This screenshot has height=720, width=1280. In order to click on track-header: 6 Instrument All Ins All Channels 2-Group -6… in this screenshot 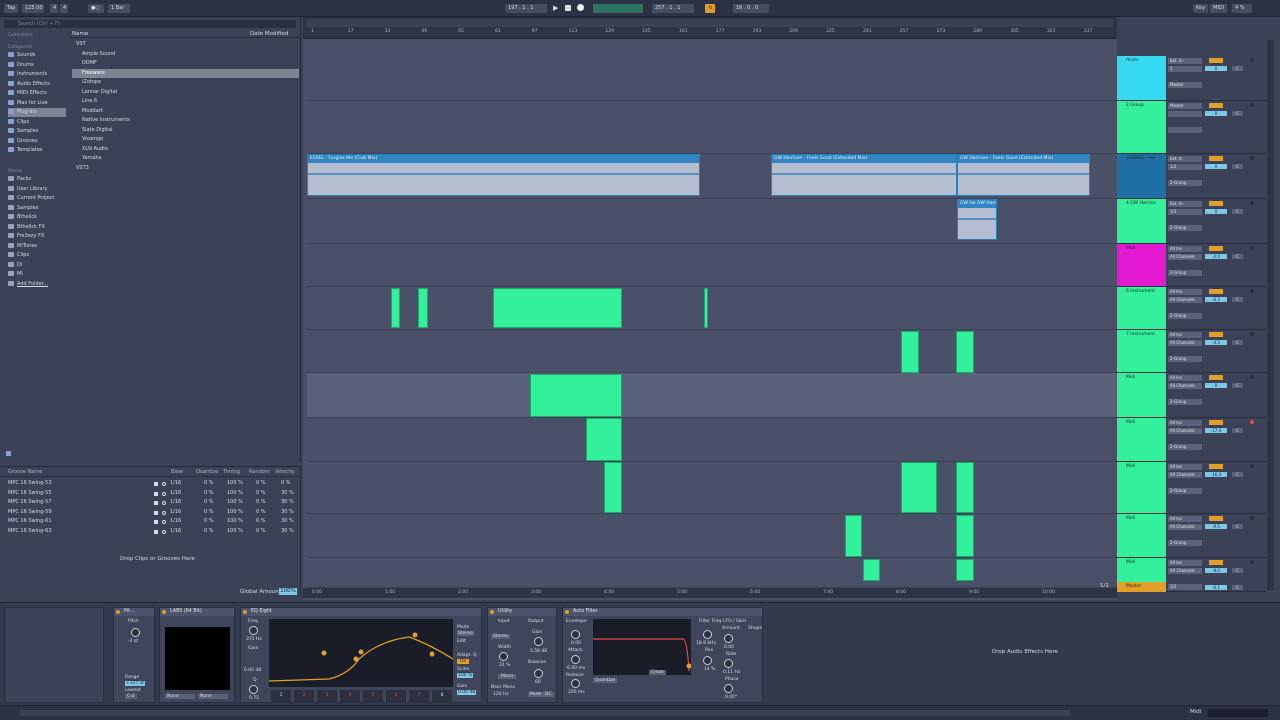, I will do `click(1192, 308)`.